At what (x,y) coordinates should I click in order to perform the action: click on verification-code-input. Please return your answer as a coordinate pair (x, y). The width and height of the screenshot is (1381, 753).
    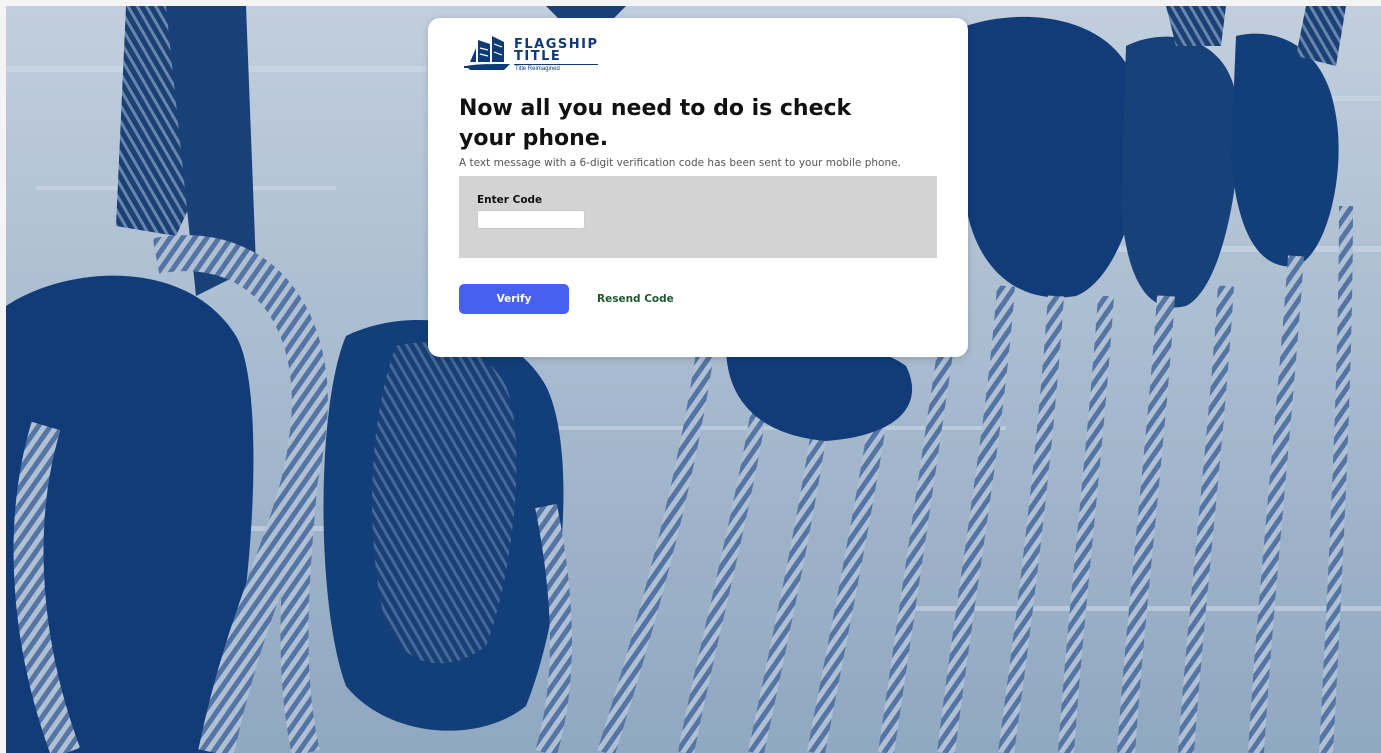
    Looking at the image, I should click on (531, 219).